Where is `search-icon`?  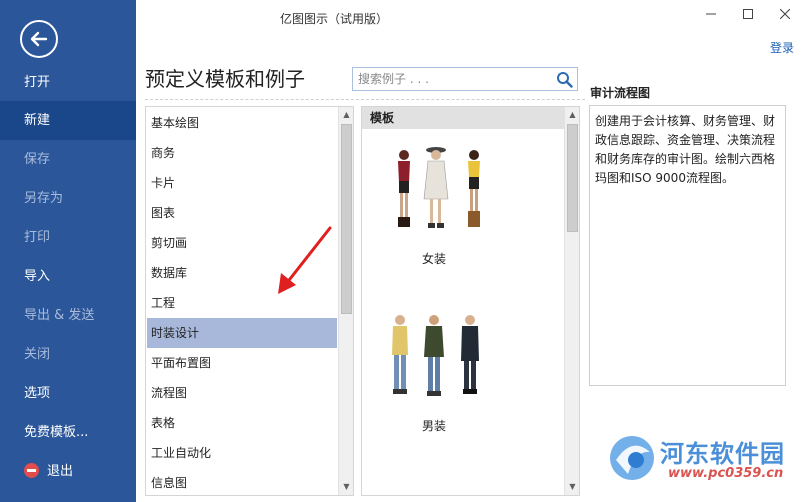 search-icon is located at coordinates (564, 79).